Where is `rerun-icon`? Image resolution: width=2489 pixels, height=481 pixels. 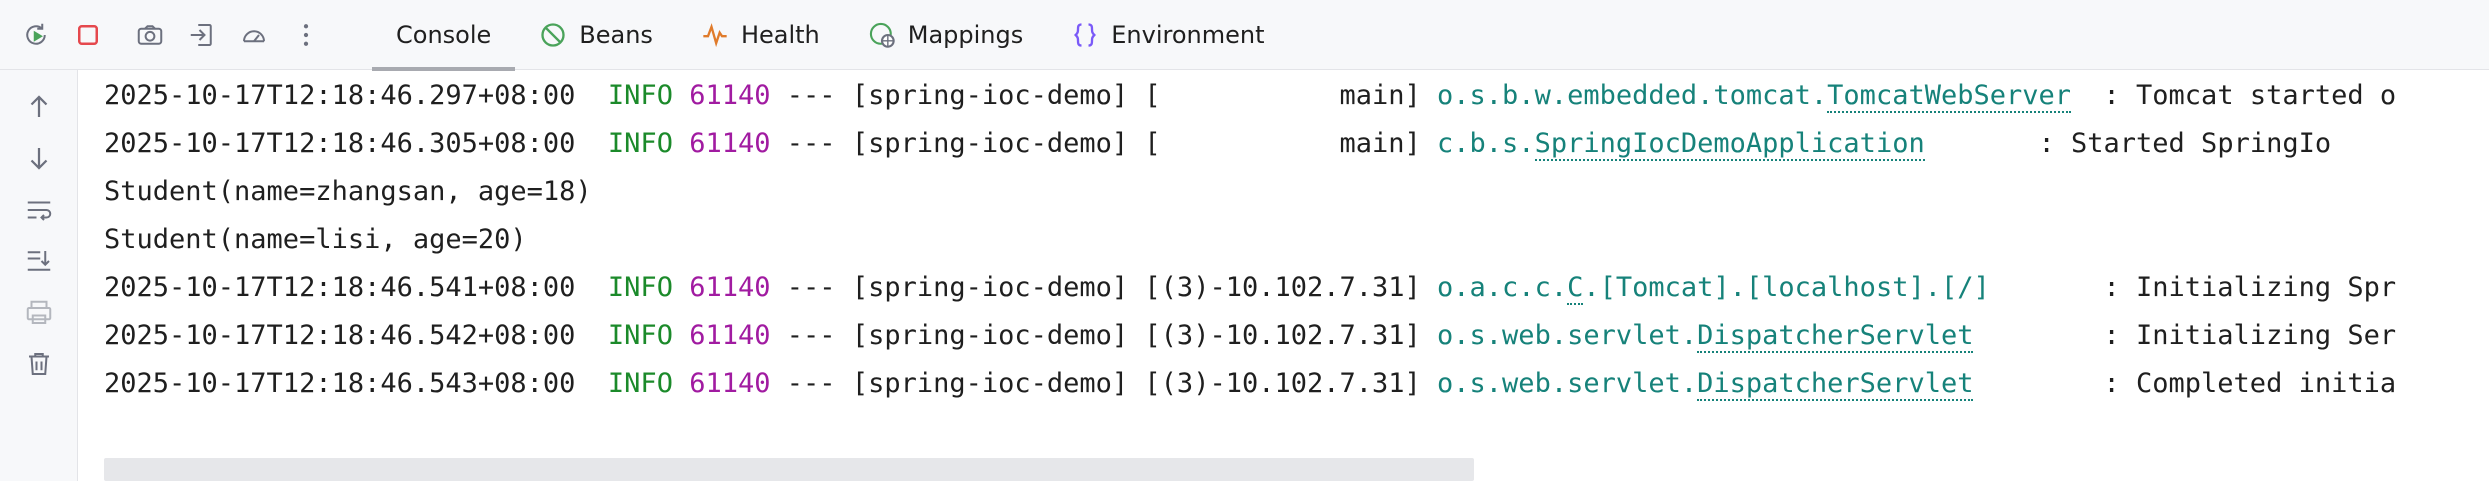
rerun-icon is located at coordinates (36, 35).